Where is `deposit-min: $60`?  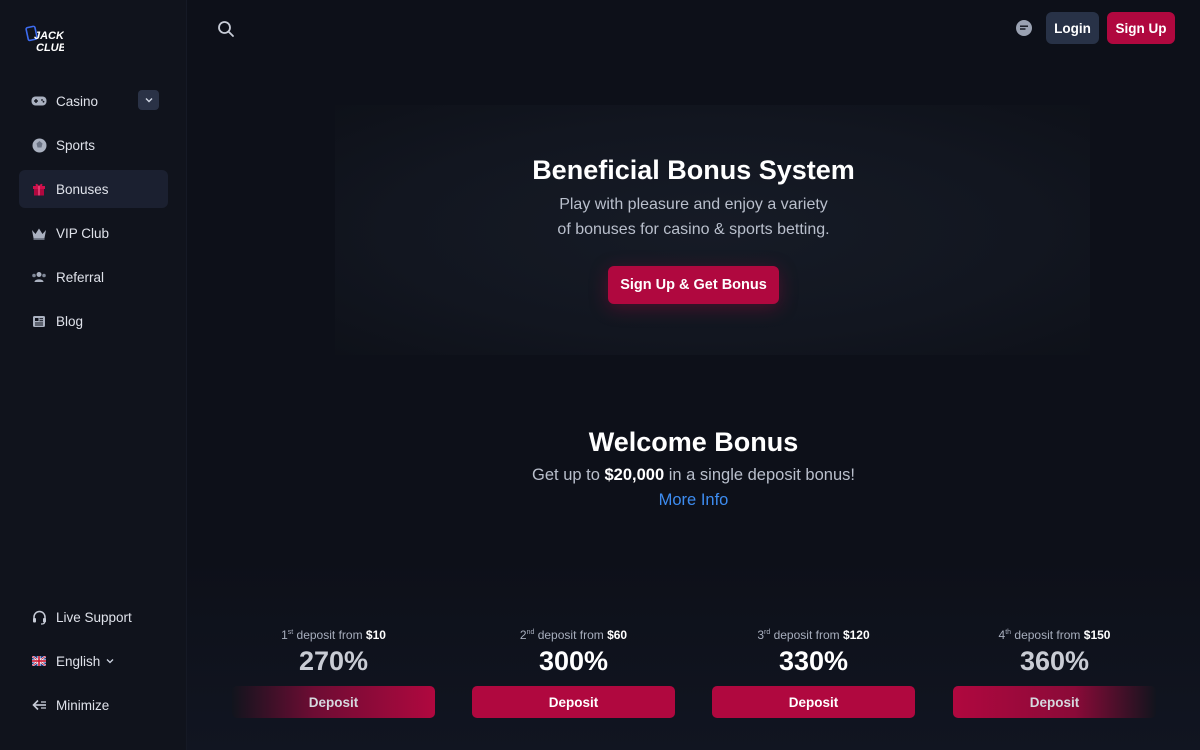 deposit-min: $60 is located at coordinates (617, 635).